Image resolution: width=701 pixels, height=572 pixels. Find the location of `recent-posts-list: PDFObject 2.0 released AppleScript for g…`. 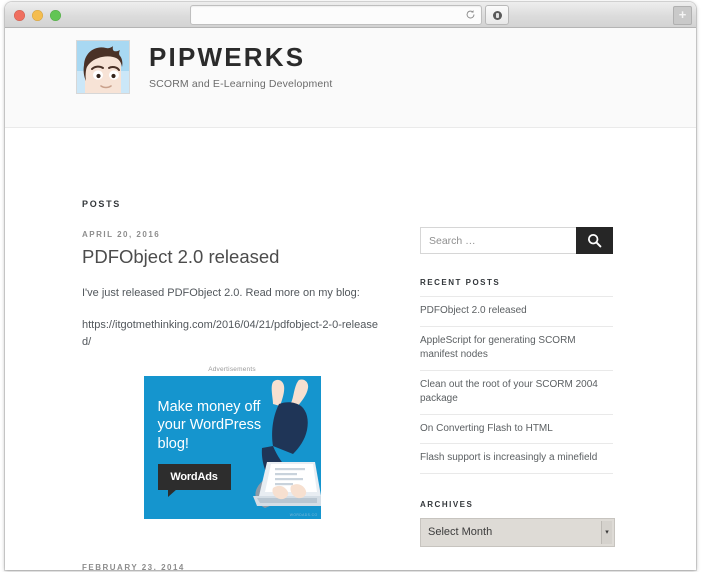

recent-posts-list: PDFObject 2.0 released AppleScript for g… is located at coordinates (516, 385).